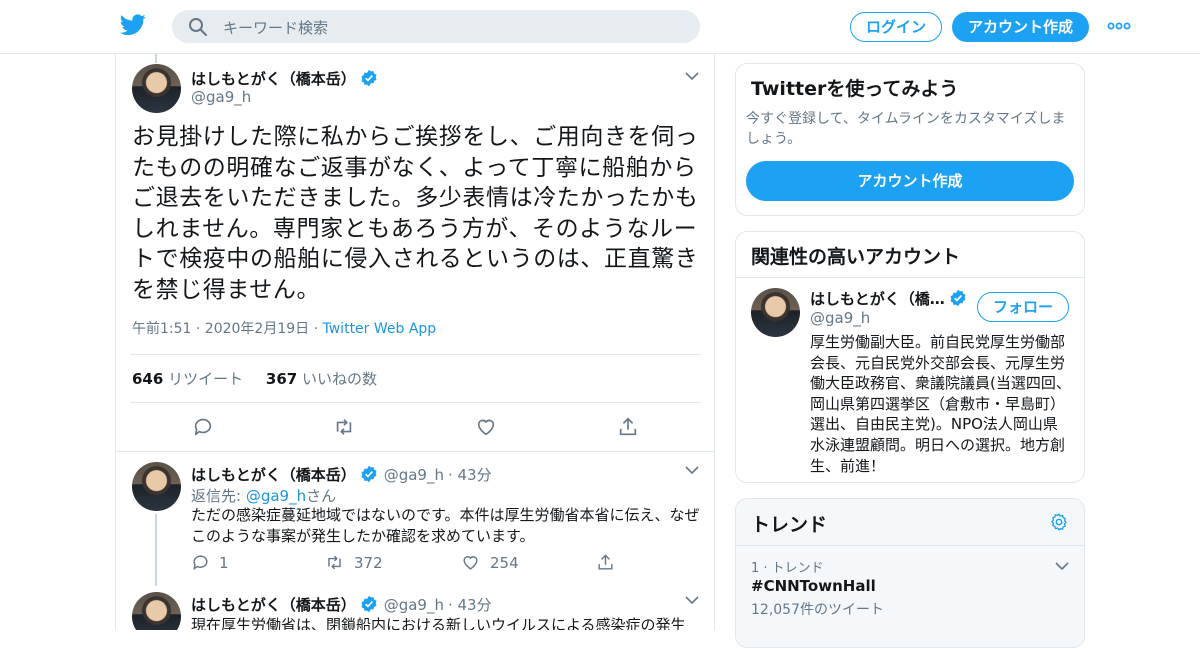  I want to click on tweet-text: 現在厚生労働省は、閉鎖船内における新しいウイルスによる感染症の発生, so click(438, 623).